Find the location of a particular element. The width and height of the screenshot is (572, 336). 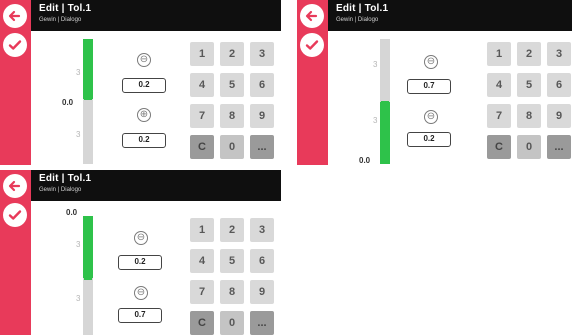

lower-value-field: 0.7 is located at coordinates (140, 315).